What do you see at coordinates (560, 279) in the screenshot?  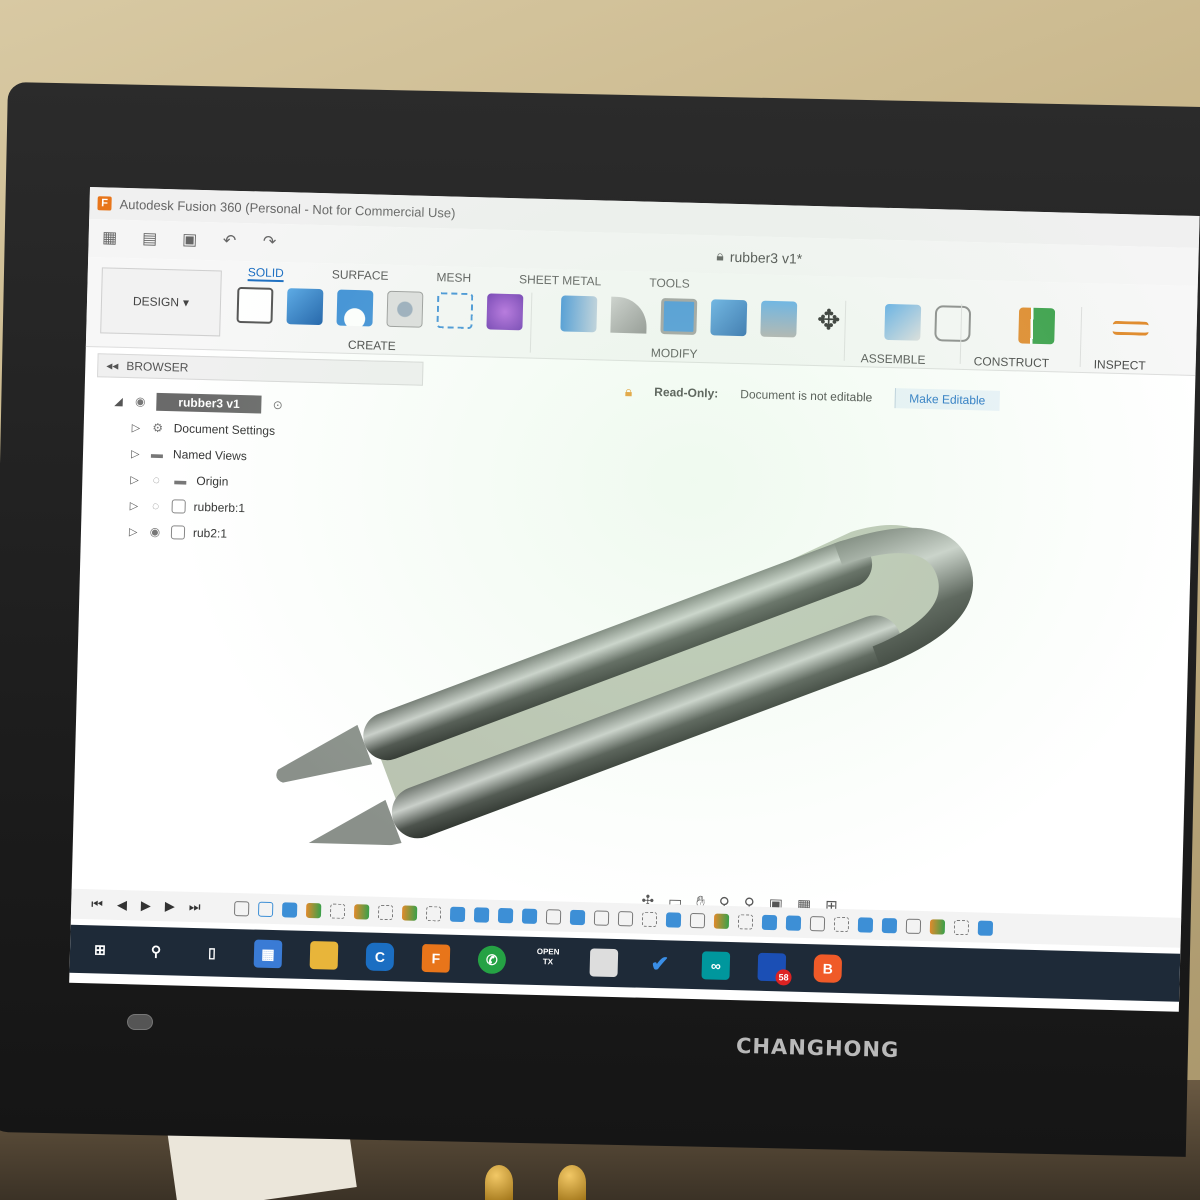 I see `tab-sheet-metal: SHEET METAL` at bounding box center [560, 279].